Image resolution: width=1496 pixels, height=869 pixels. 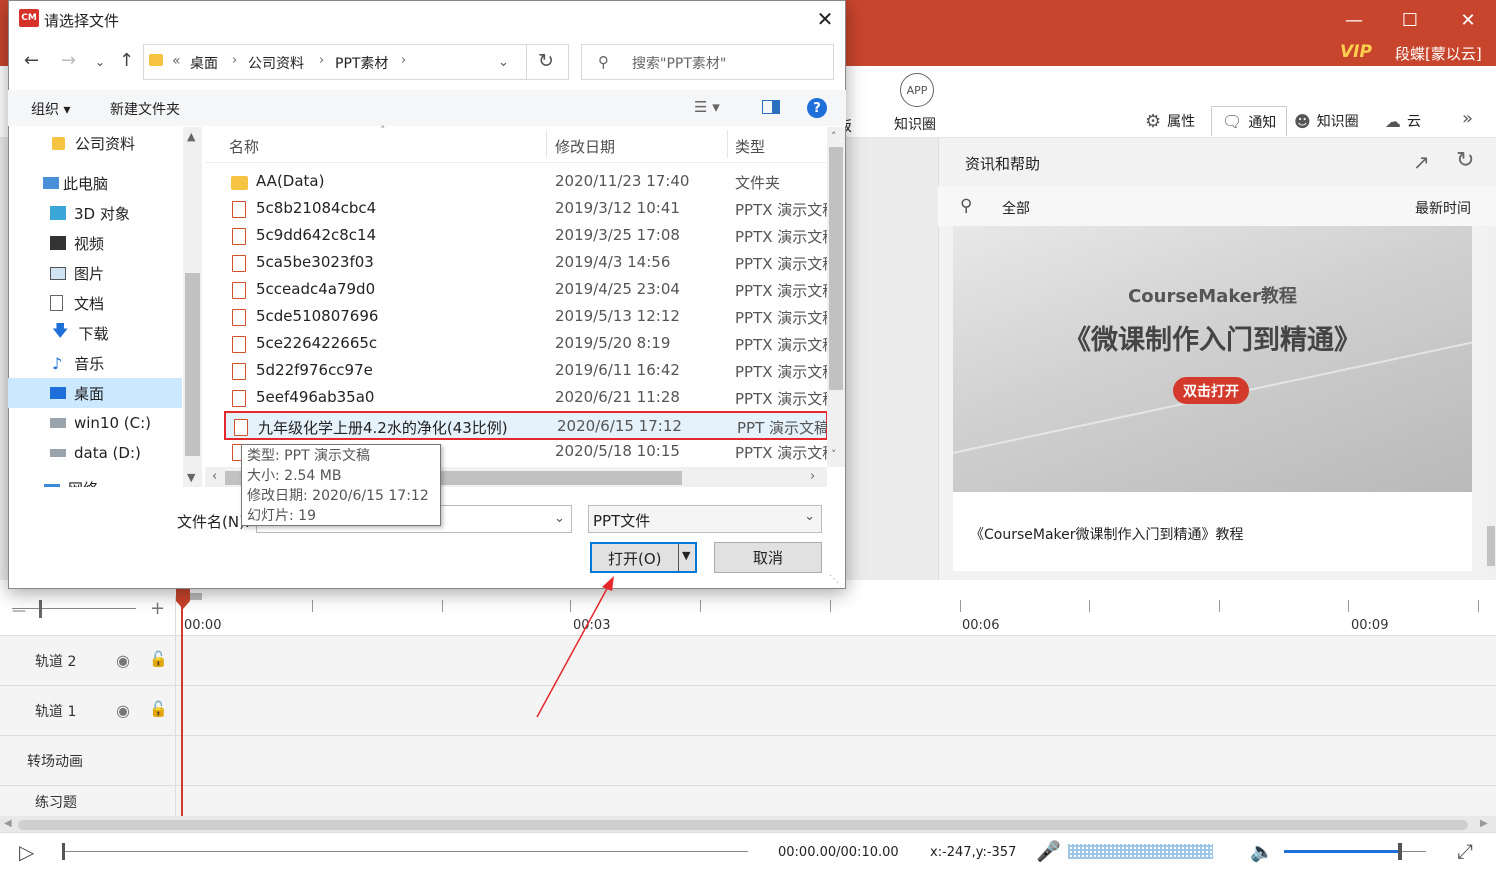 I want to click on annotation-arrow, so click(x=575, y=647).